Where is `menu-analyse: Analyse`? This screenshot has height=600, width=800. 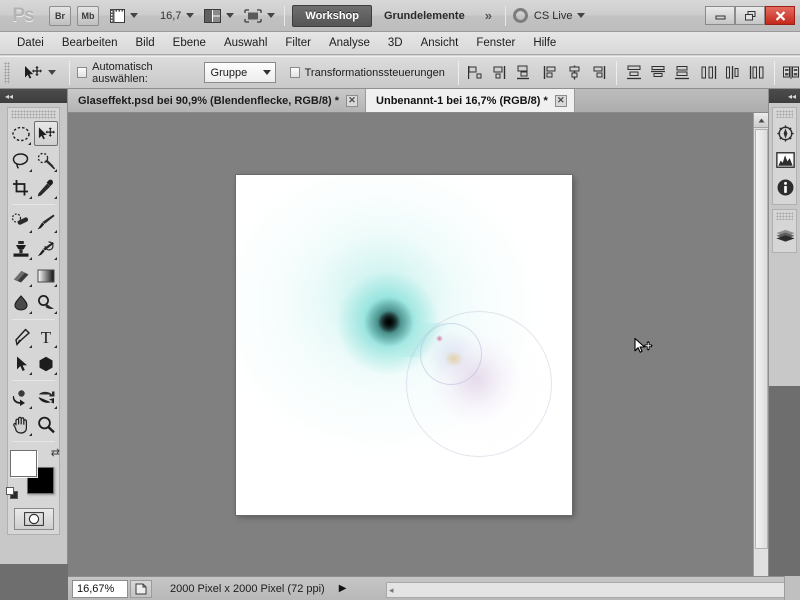 menu-analyse: Analyse is located at coordinates (349, 43).